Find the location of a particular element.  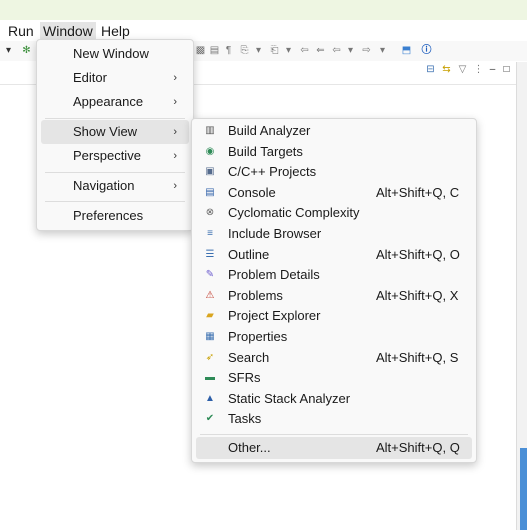

outline-icon: ☰ is located at coordinates (210, 254).